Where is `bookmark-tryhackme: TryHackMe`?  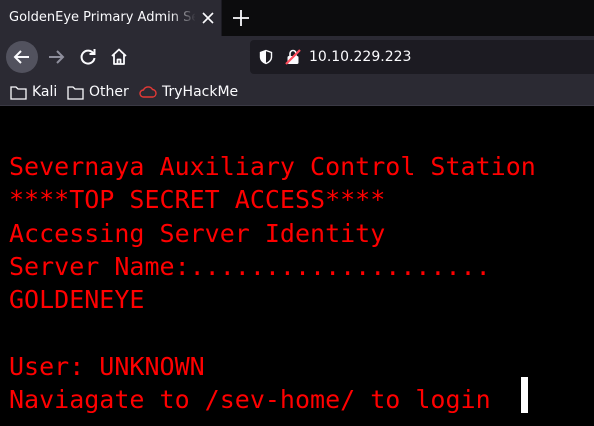 bookmark-tryhackme: TryHackMe is located at coordinates (188, 92).